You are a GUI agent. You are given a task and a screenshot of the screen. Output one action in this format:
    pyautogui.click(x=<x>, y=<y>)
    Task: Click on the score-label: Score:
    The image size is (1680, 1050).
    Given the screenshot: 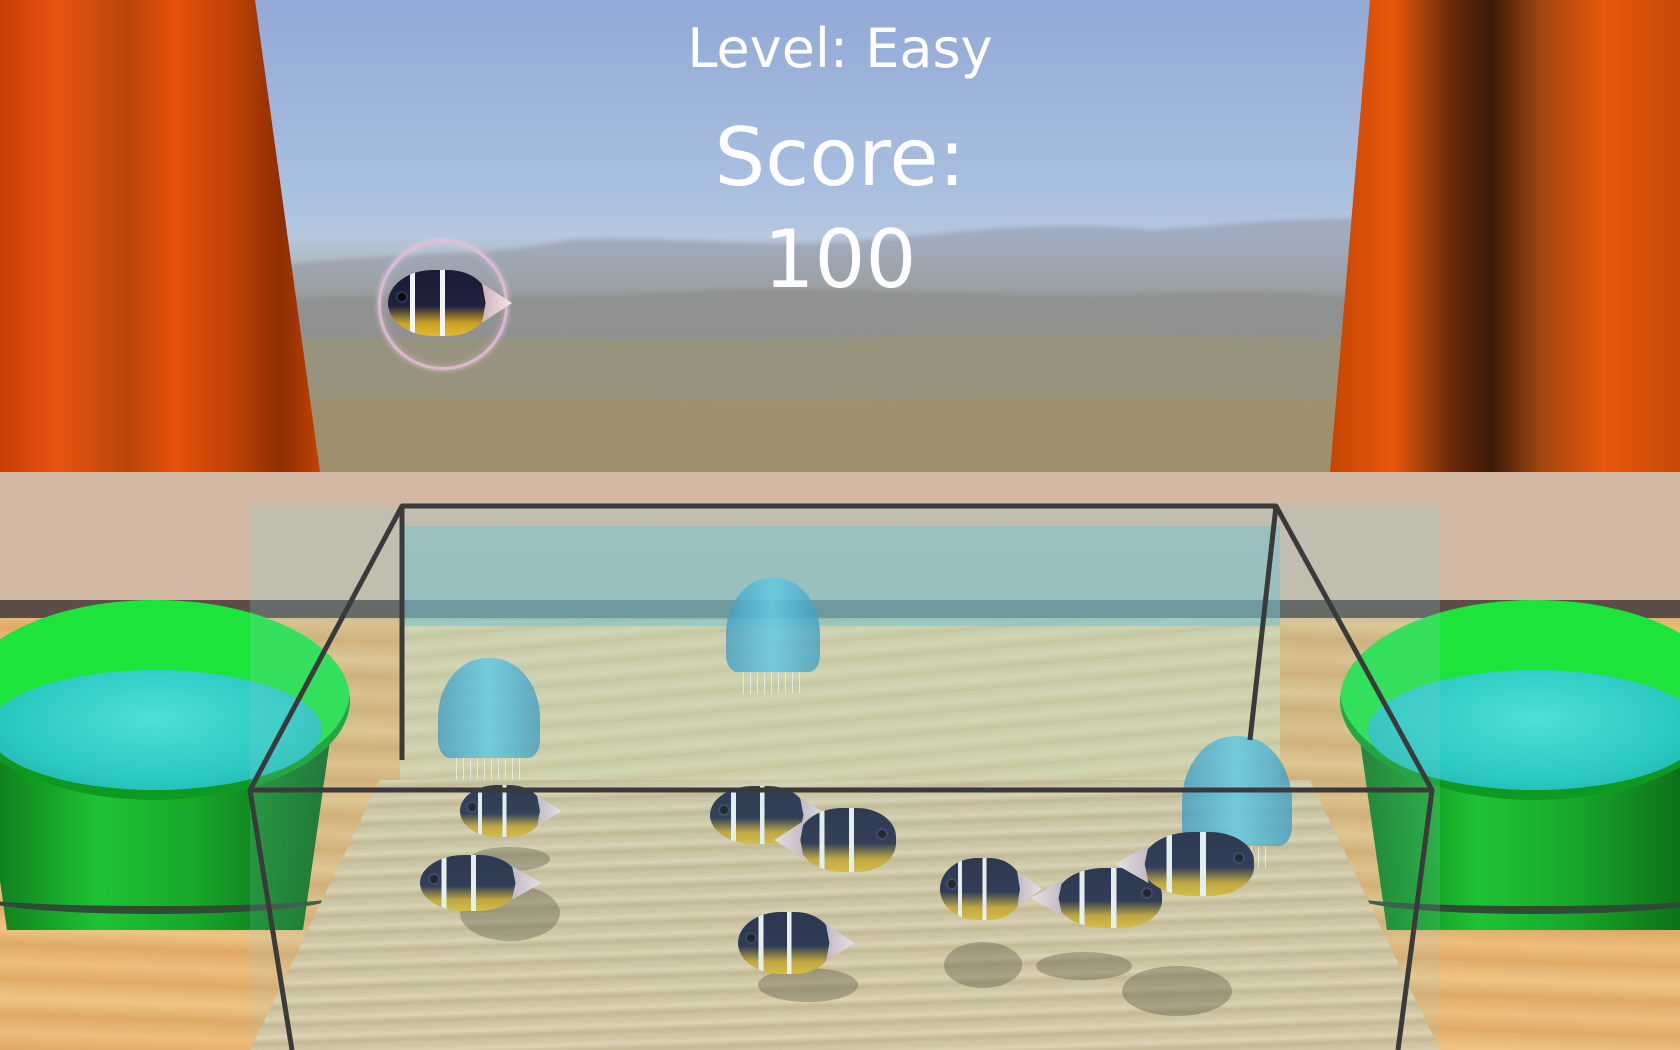 What is the action you would take?
    pyautogui.click(x=840, y=157)
    